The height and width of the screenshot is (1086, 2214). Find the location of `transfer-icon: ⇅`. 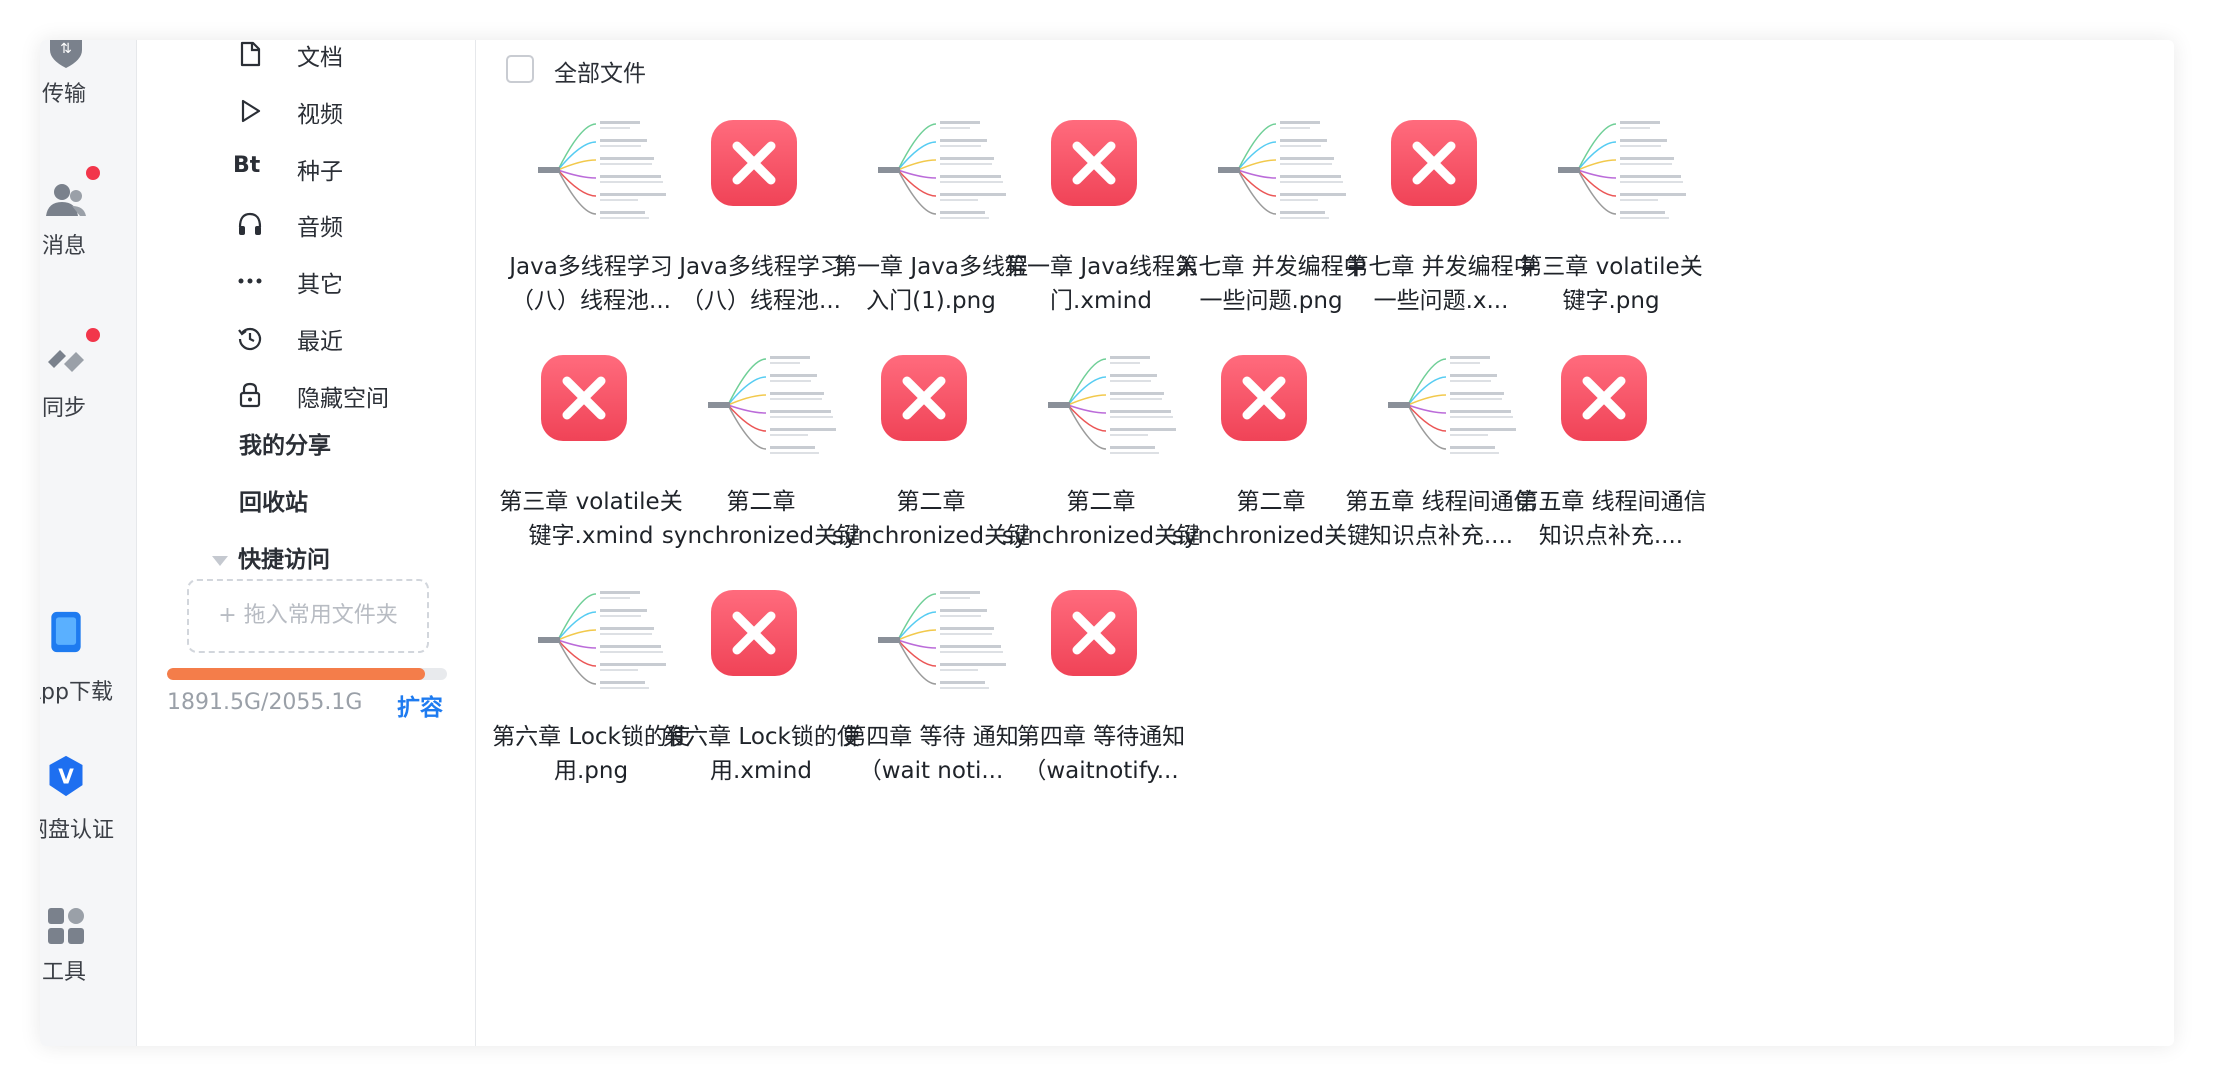

transfer-icon: ⇅ is located at coordinates (66, 54).